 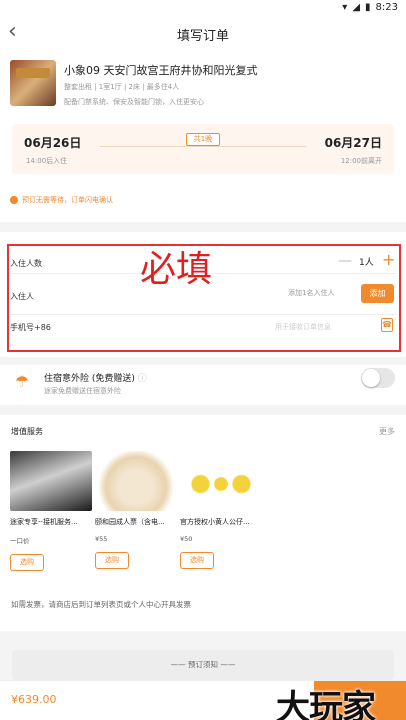 I want to click on section-divider, so click(x=203, y=227).